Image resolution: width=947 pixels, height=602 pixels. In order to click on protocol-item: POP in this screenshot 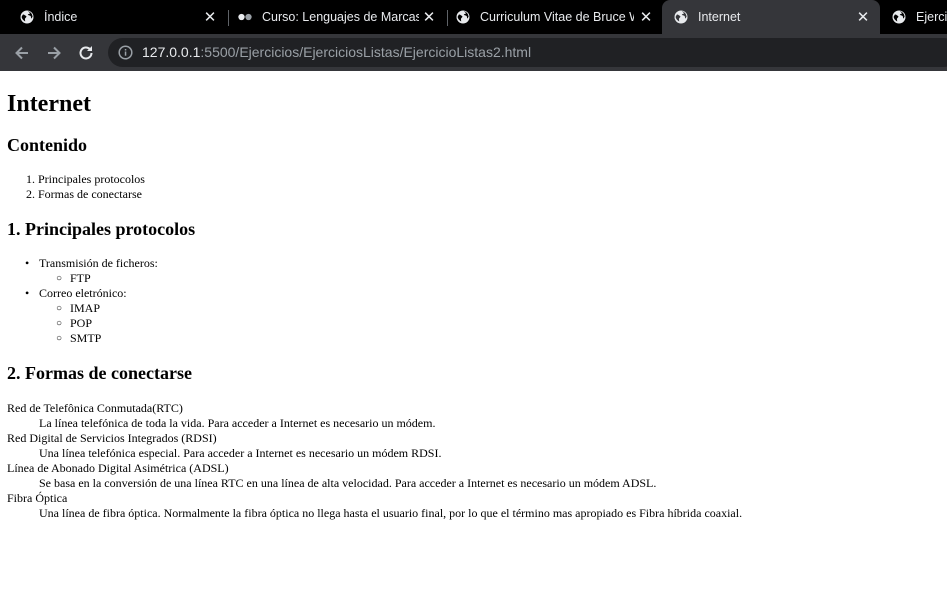, I will do `click(81, 323)`.